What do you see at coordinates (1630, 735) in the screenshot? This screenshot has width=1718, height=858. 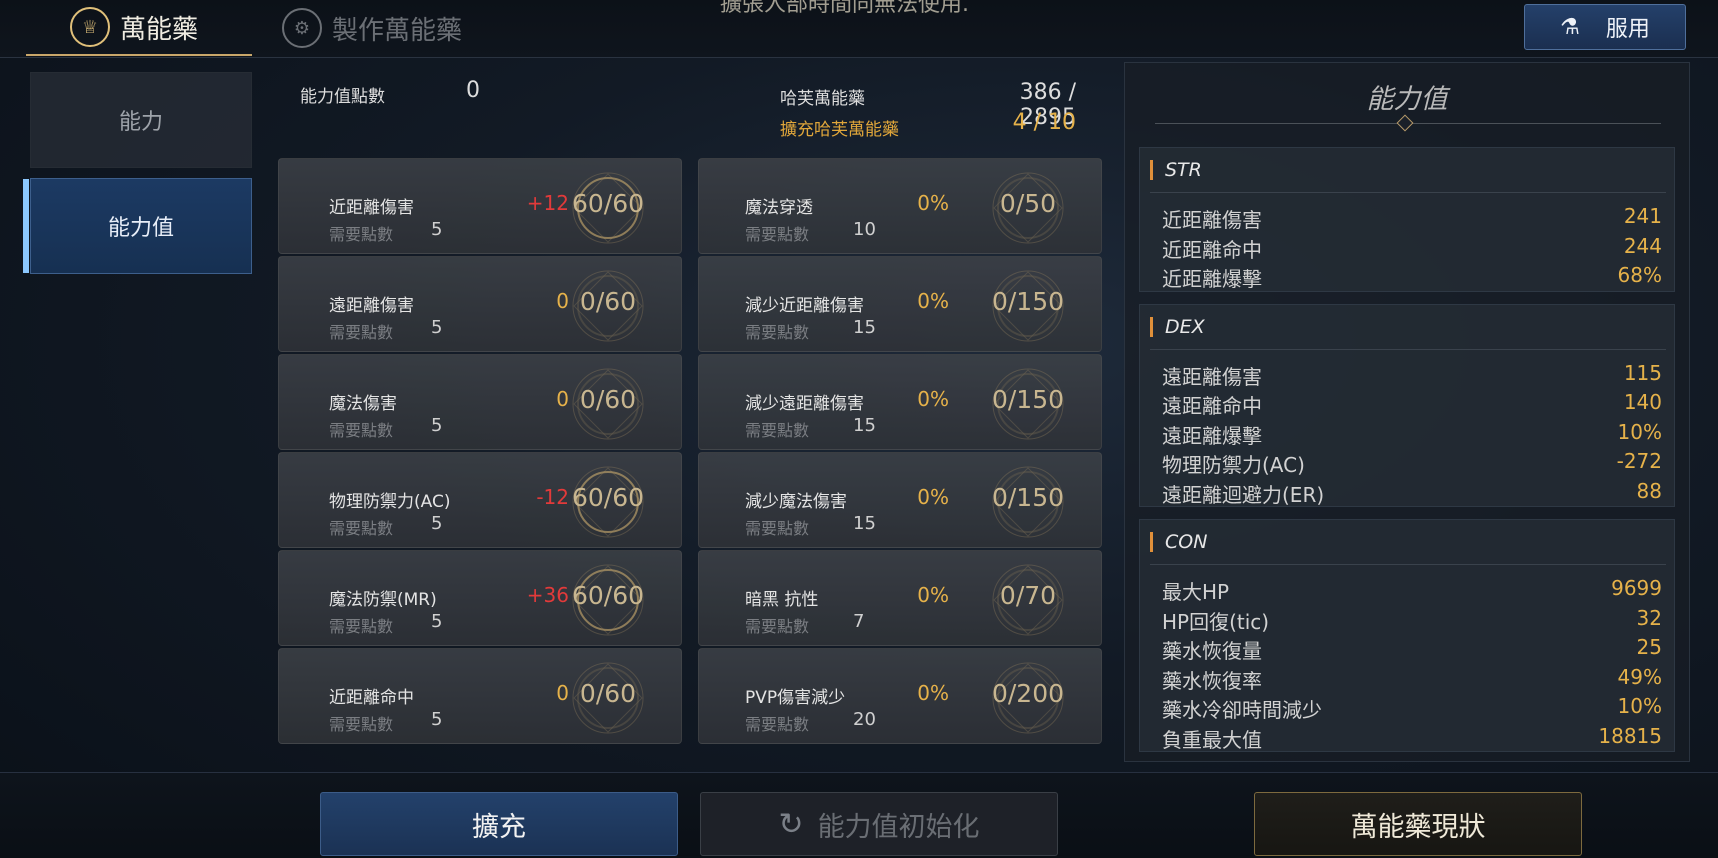 I see `stat-row-value: 18815` at bounding box center [1630, 735].